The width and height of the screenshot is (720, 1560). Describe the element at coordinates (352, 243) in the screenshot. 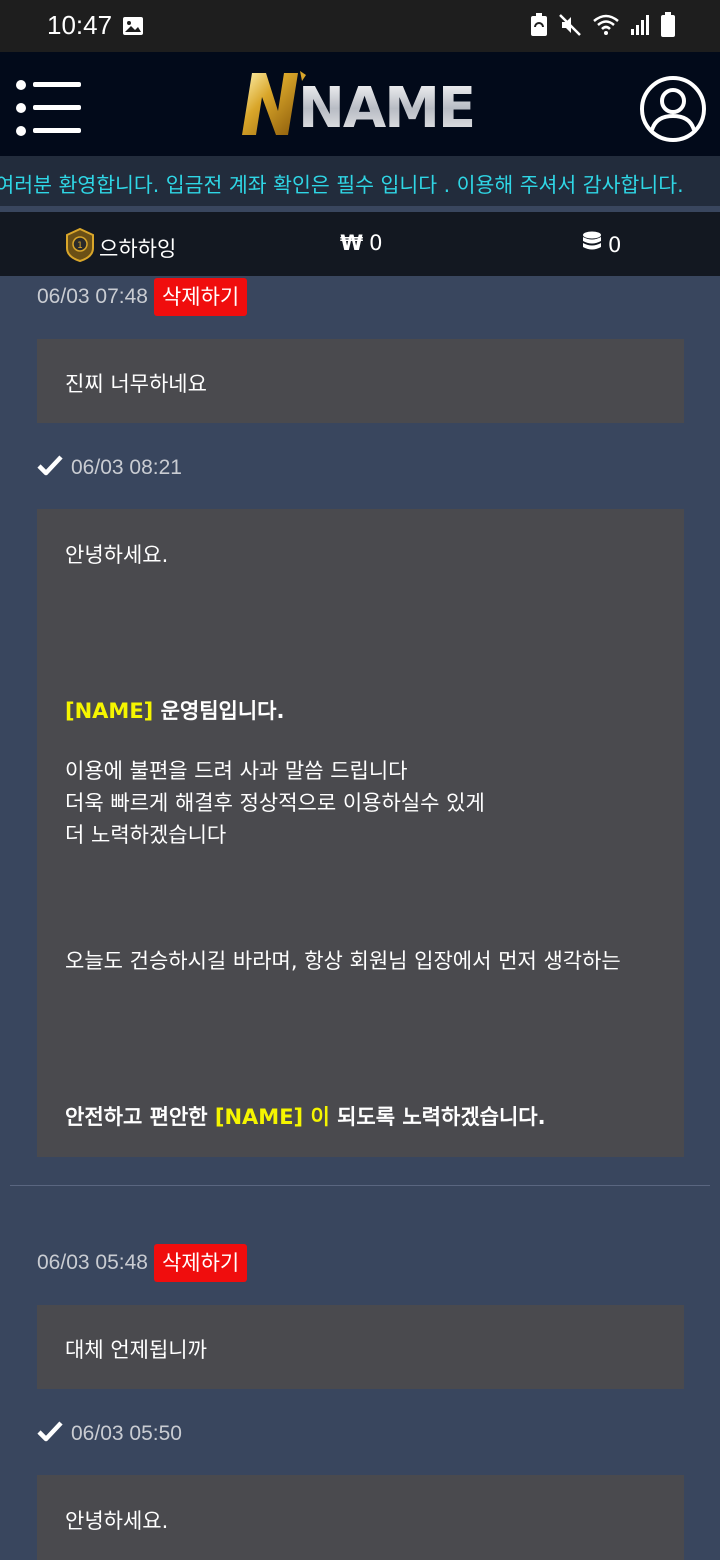

I see `won-currency-icon: ₩` at that location.